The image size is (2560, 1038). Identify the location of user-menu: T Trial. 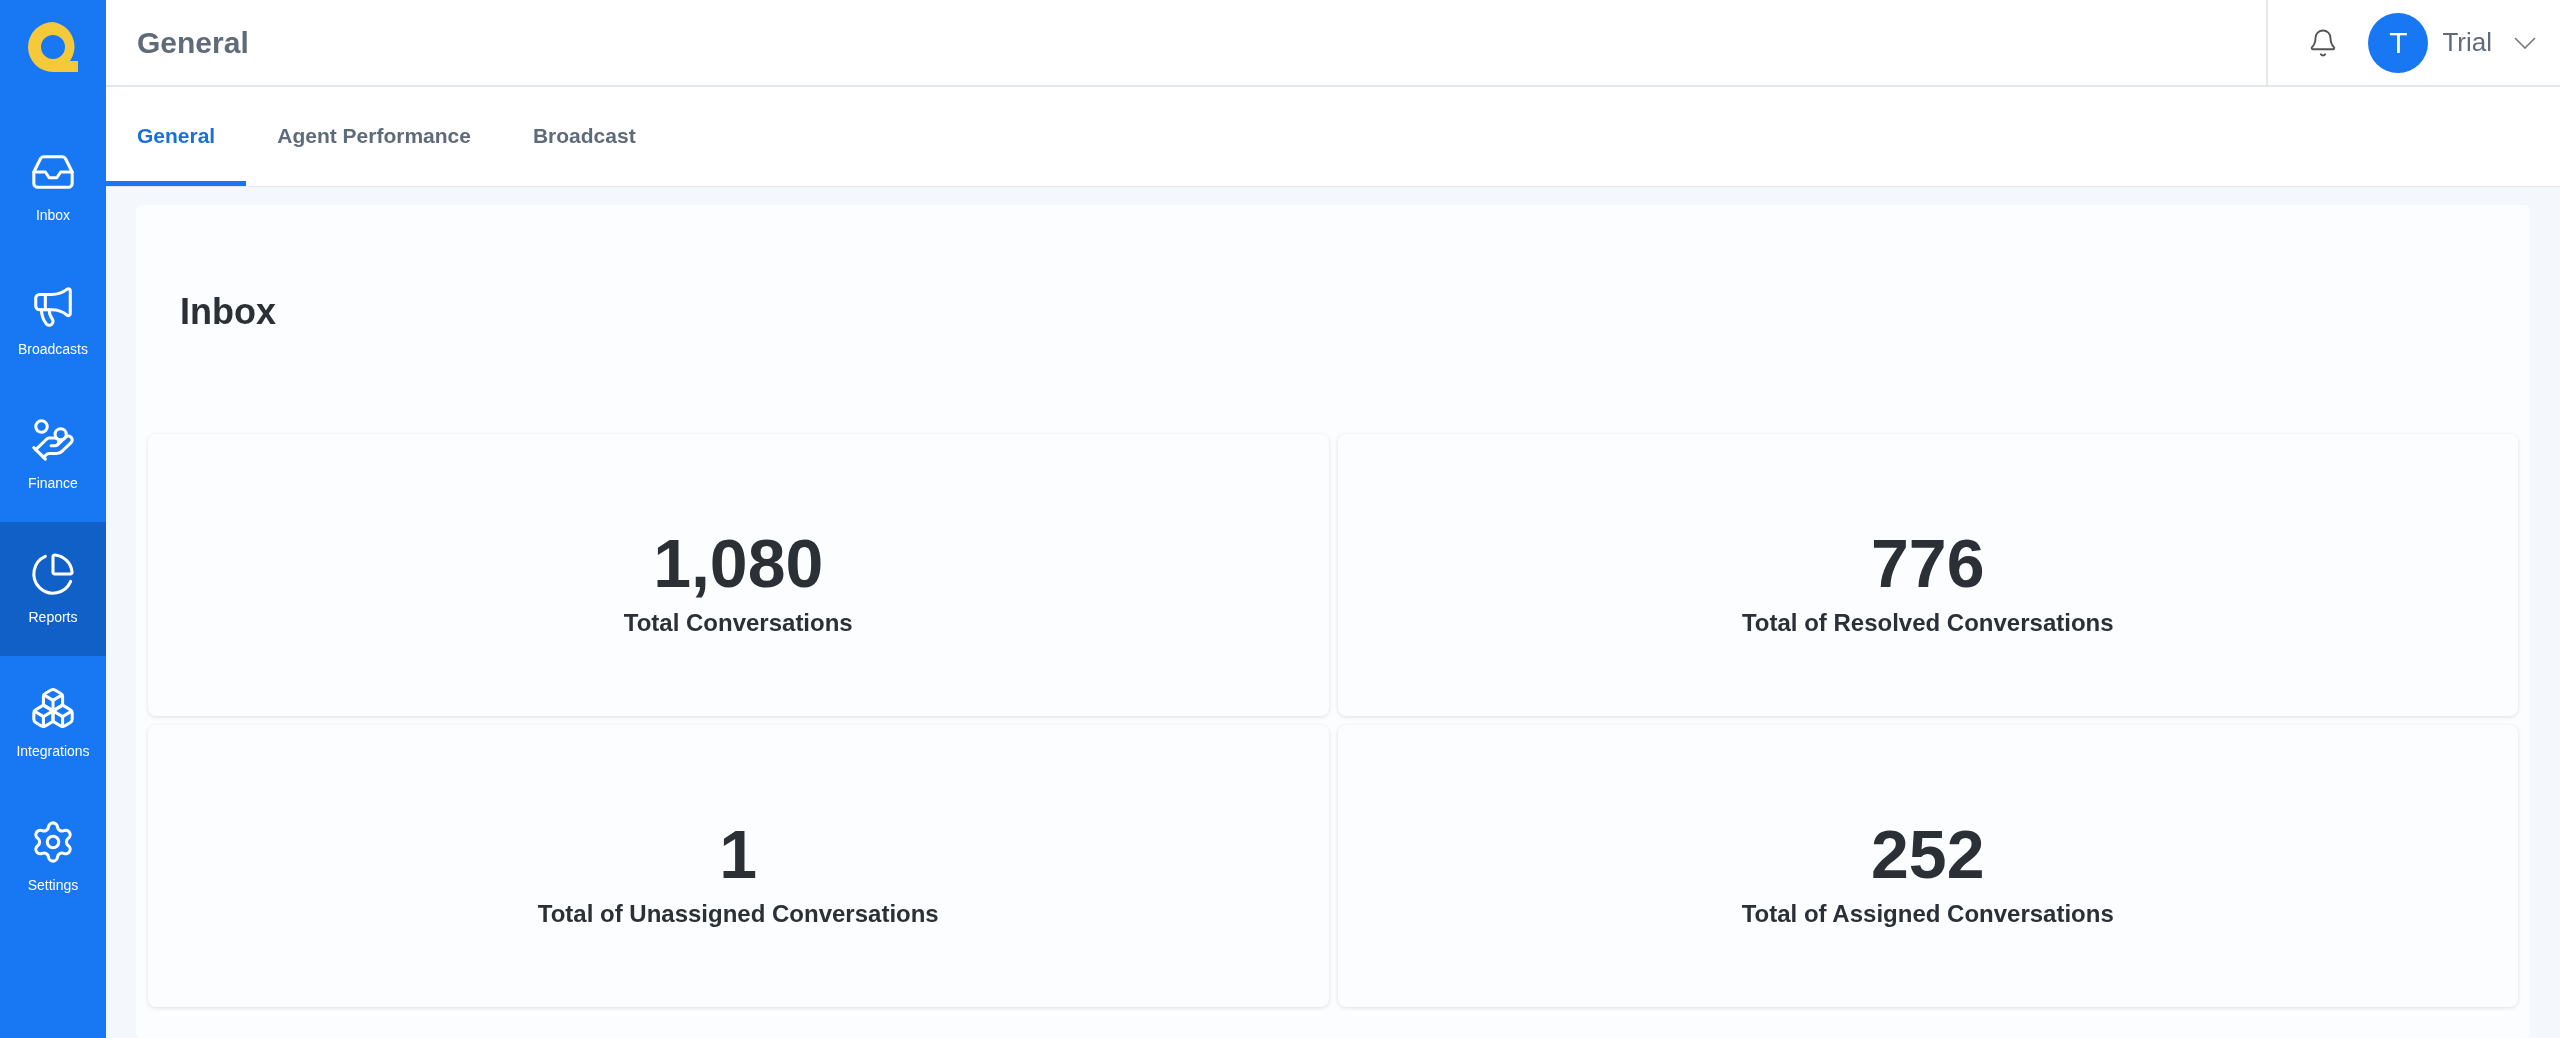
(2452, 42).